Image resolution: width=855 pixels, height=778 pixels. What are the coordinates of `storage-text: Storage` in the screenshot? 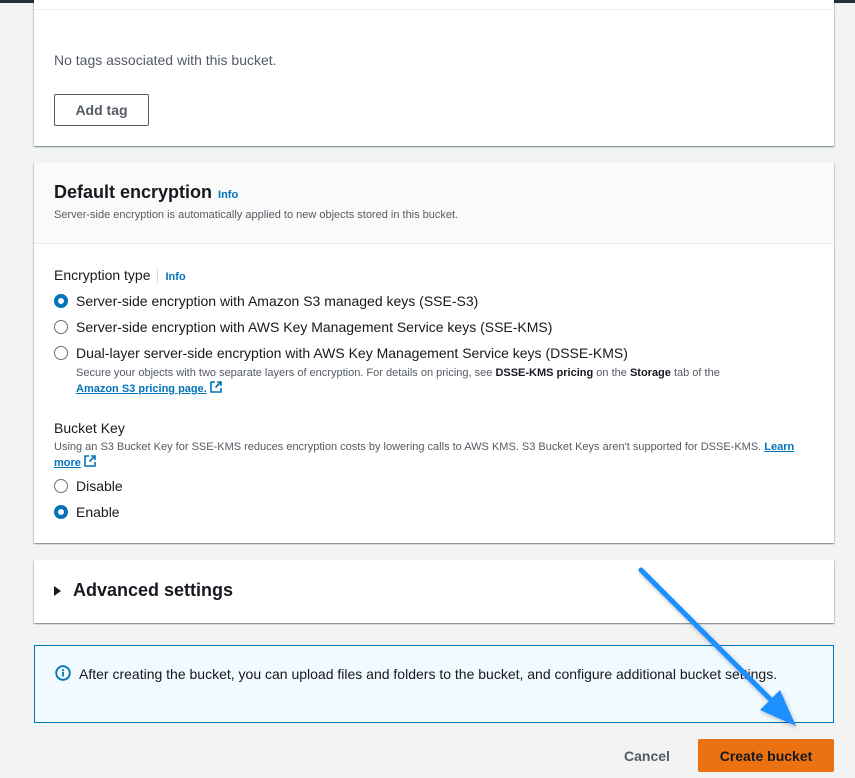 It's located at (650, 373).